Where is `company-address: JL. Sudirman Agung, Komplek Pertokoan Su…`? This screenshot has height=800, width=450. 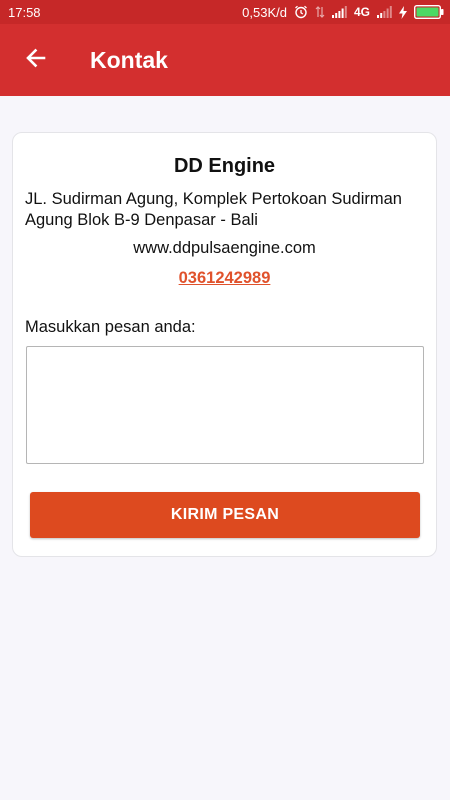
company-address: JL. Sudirman Agung, Komplek Pertokoan Su… is located at coordinates (213, 209).